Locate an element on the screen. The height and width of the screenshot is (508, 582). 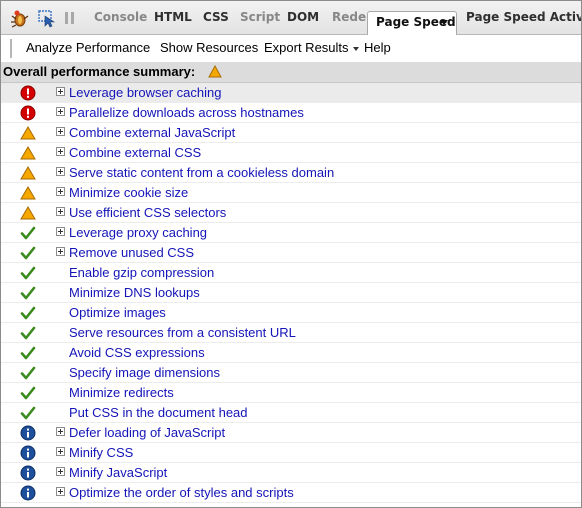
performance-summary-header: Overall performance summary: is located at coordinates (291, 72).